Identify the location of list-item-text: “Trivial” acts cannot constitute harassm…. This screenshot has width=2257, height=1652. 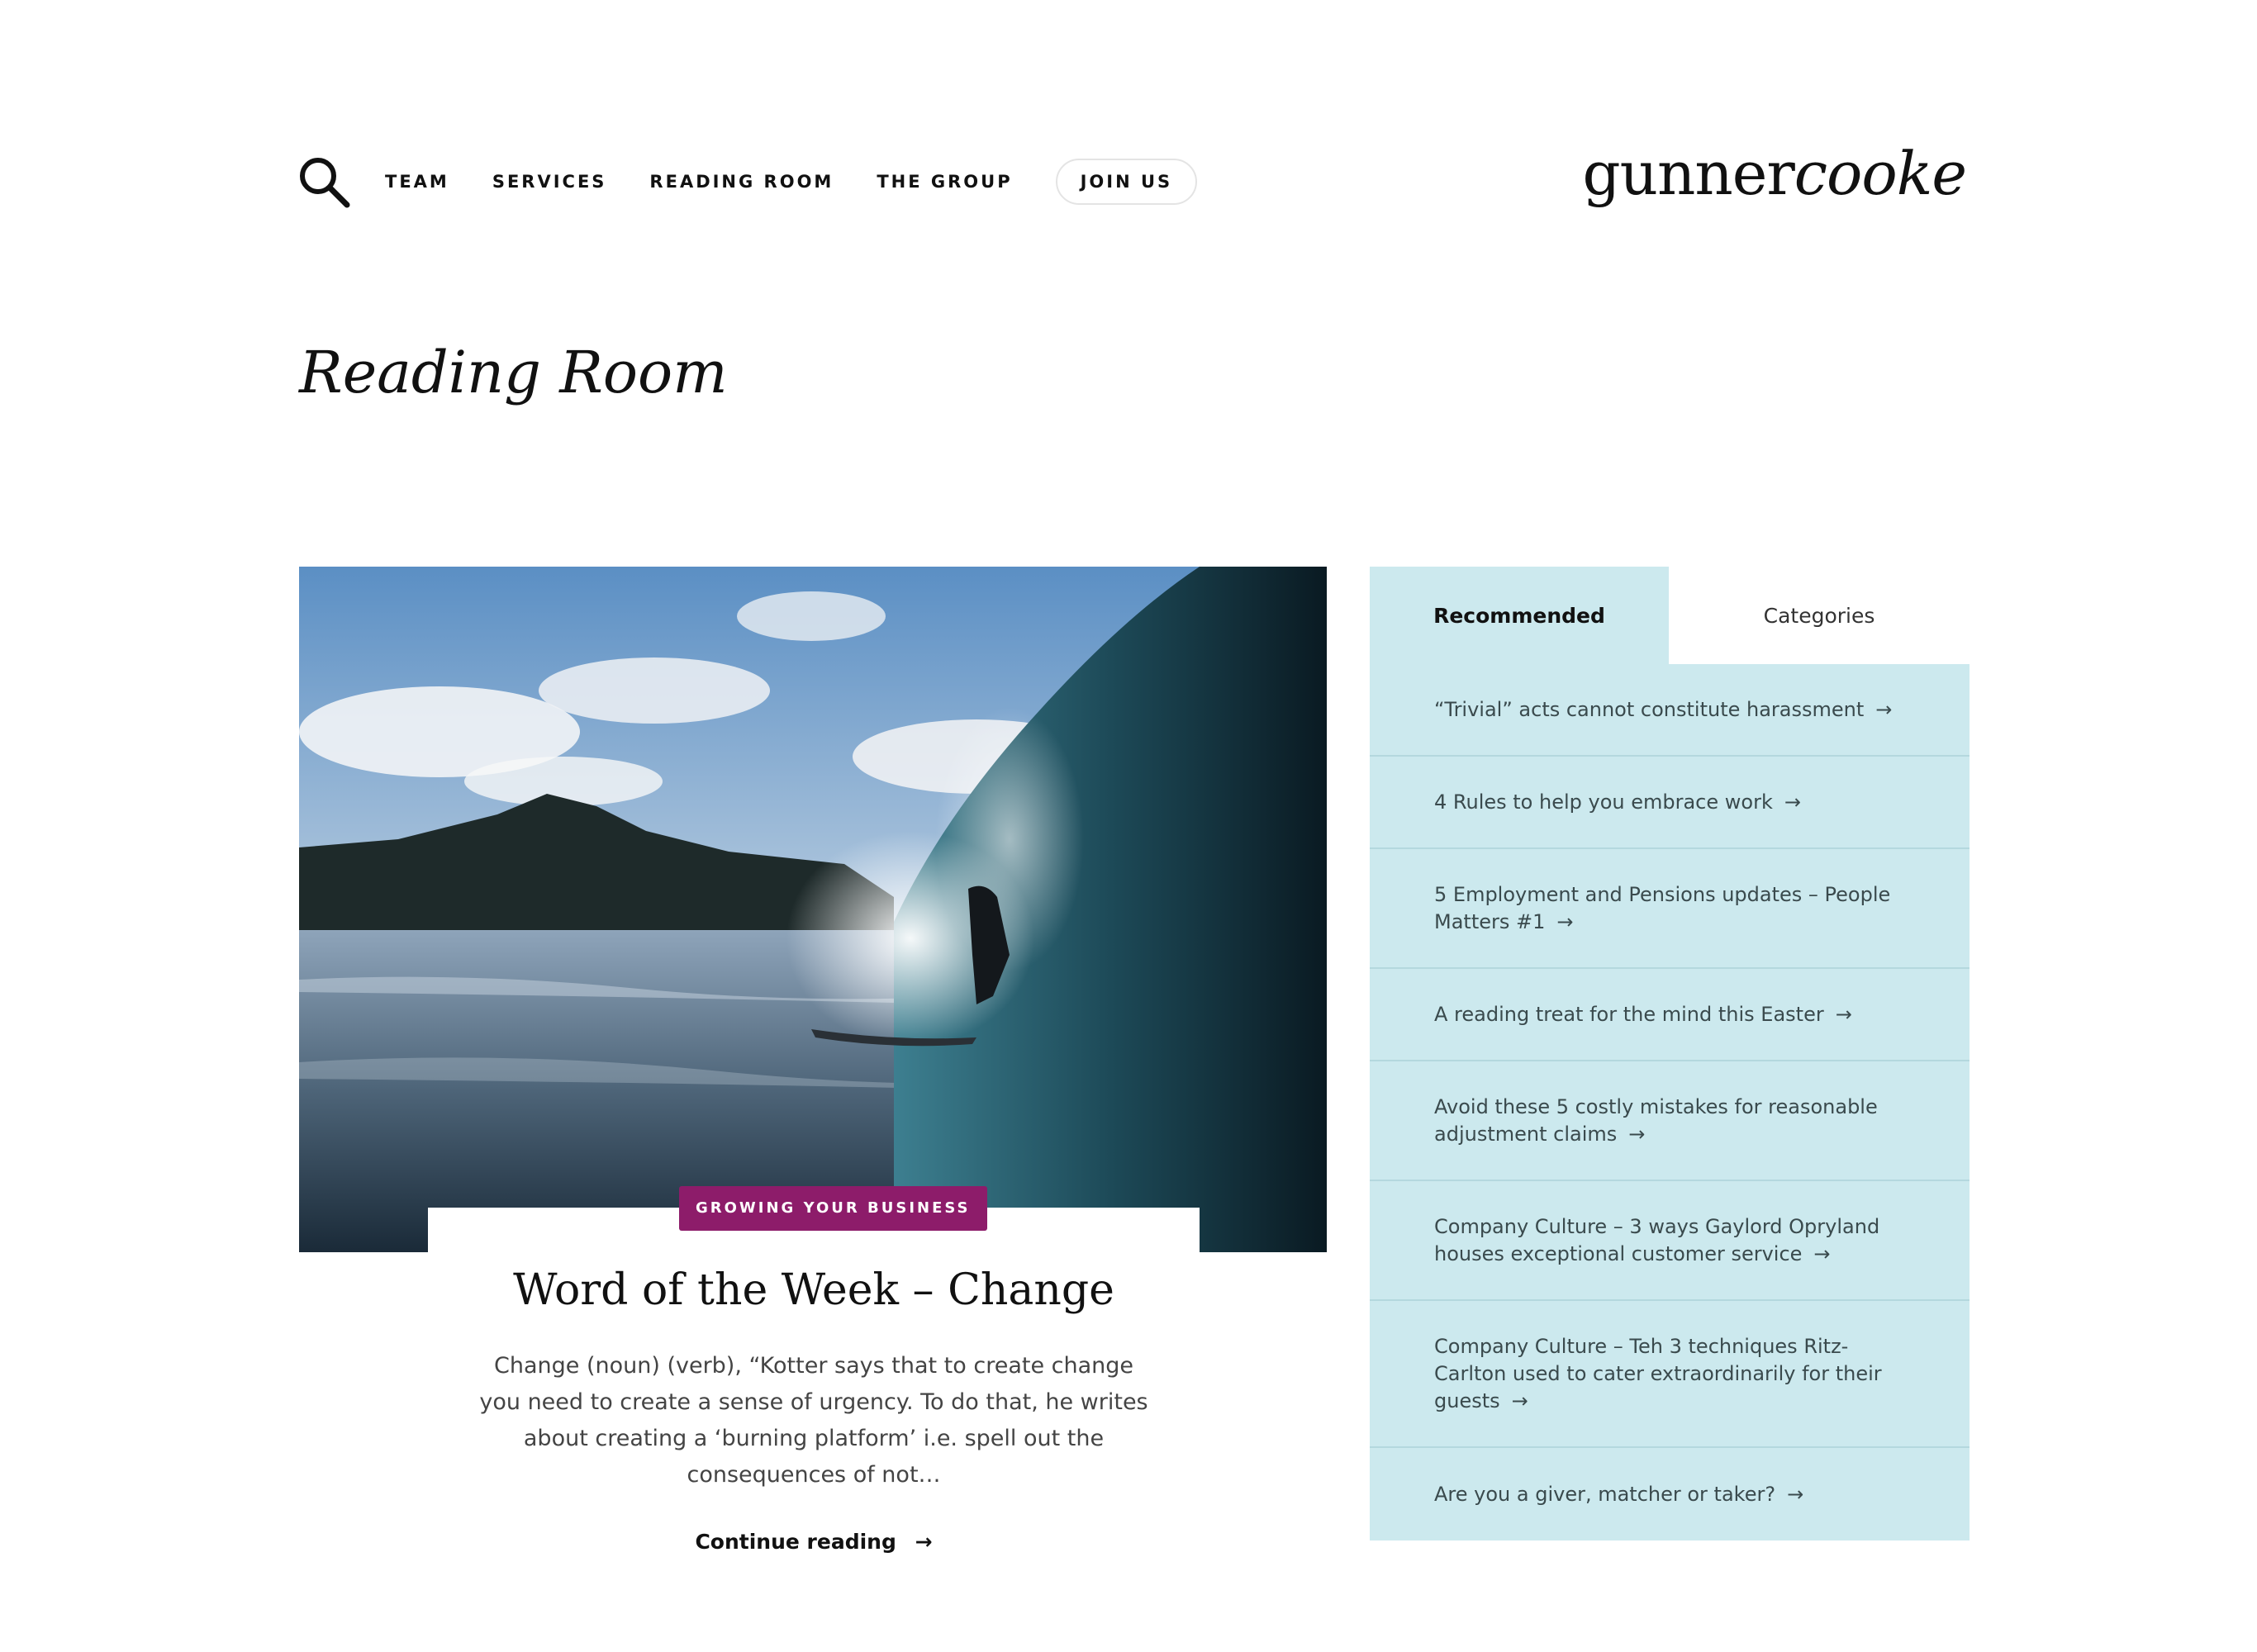
(1663, 710).